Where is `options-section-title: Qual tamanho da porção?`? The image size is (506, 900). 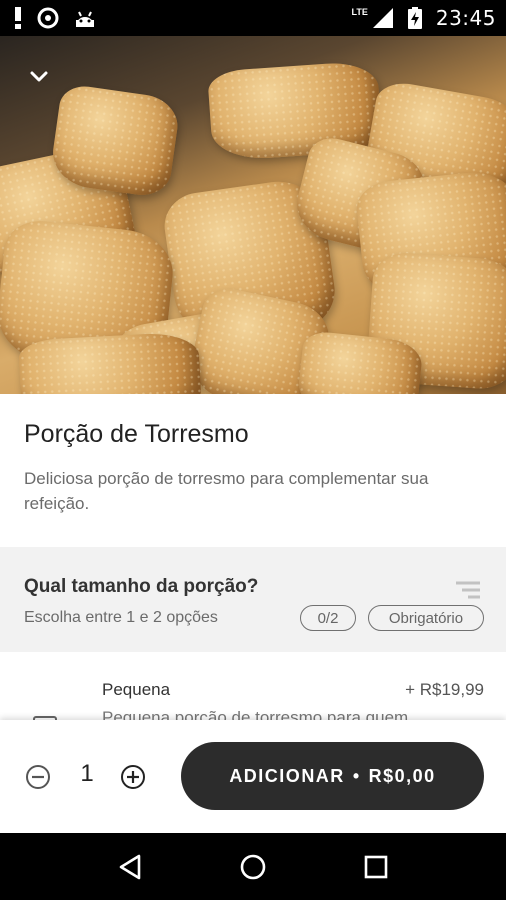 options-section-title: Qual tamanho da porção? is located at coordinates (141, 586).